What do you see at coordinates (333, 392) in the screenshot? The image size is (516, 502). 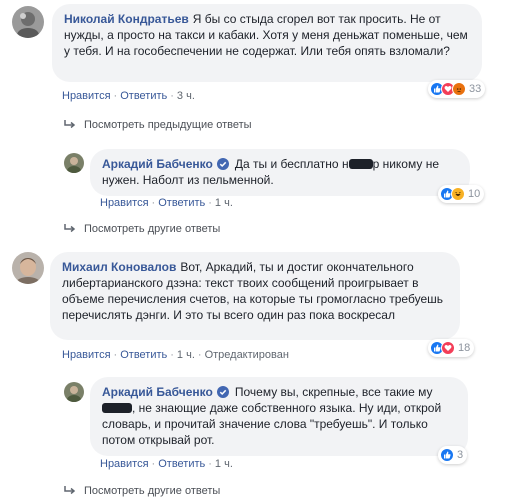 I see `comment-text-part-1: Почему вы, скрепные, все такие му` at bounding box center [333, 392].